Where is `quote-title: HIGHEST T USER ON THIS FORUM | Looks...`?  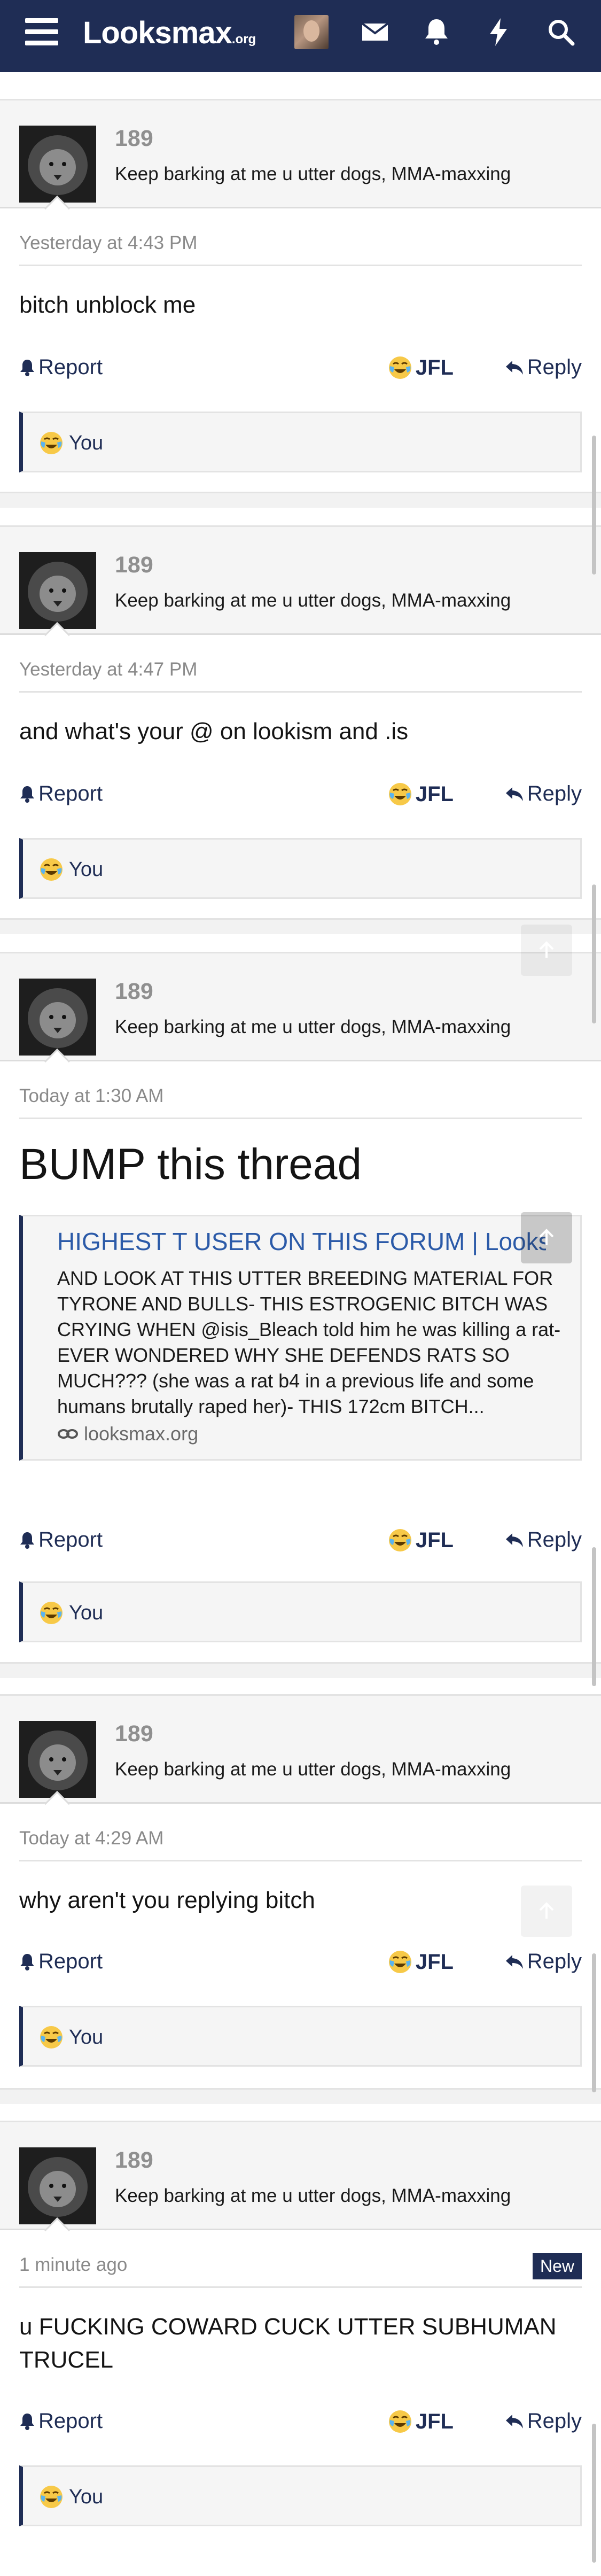 quote-title: HIGHEST T USER ON THIS FORUM | Looks... is located at coordinates (301, 1241).